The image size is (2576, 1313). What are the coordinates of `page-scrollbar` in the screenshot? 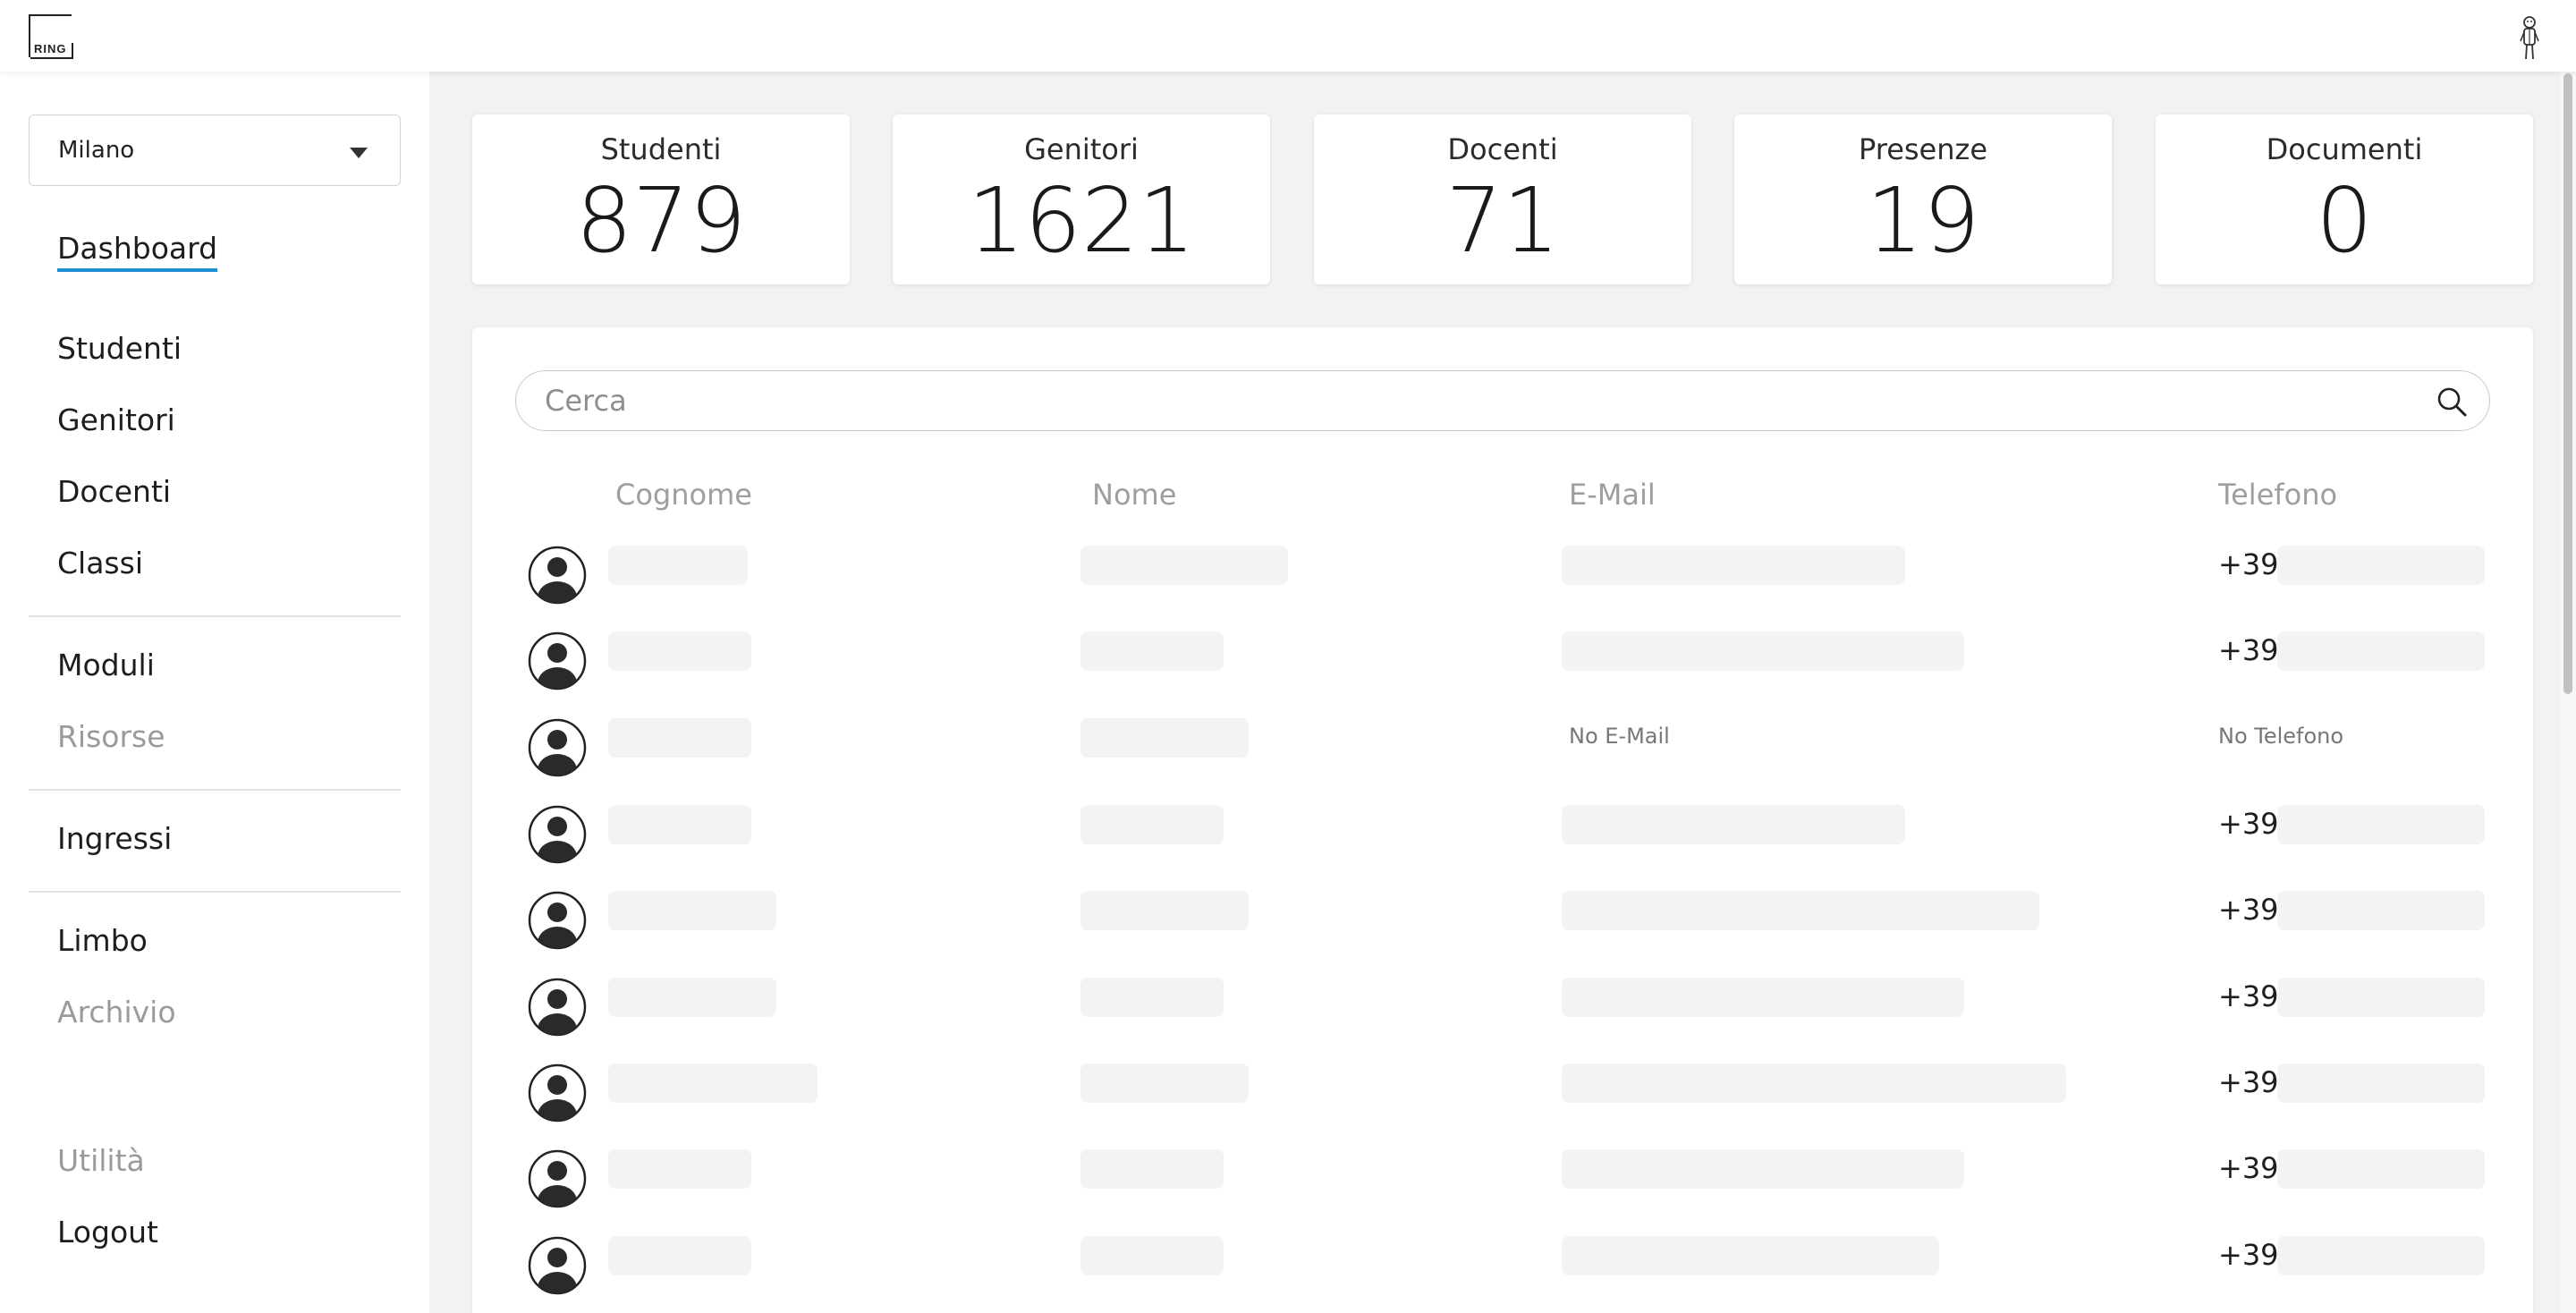 It's located at (2568, 692).